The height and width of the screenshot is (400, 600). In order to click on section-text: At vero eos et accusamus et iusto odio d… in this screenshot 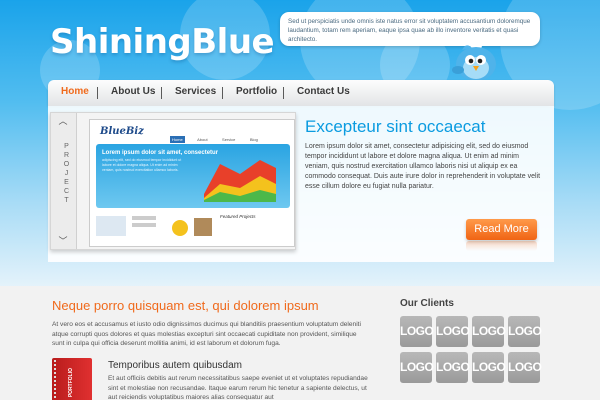, I will do `click(206, 334)`.